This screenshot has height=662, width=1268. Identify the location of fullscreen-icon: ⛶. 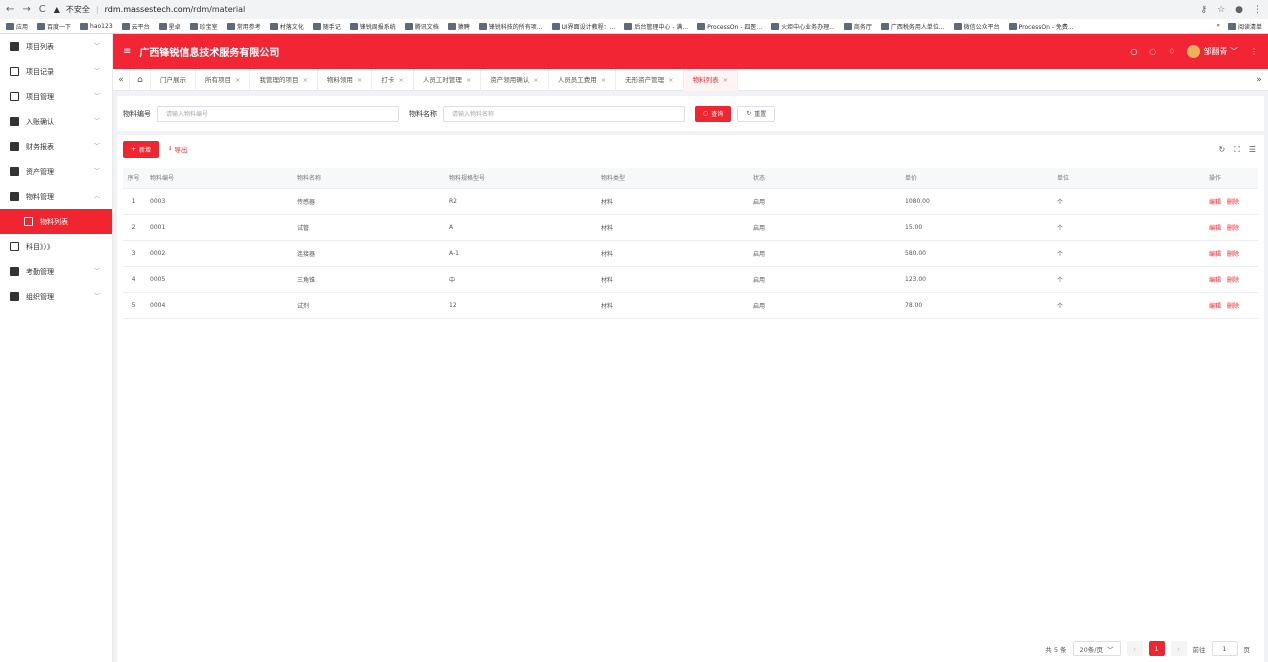
(1237, 150).